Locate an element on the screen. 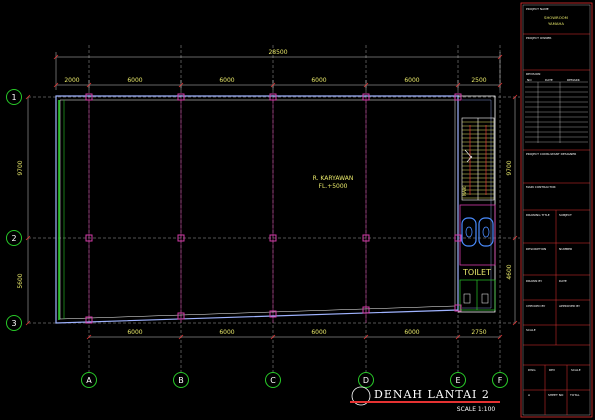 This screenshot has height=420, width=595. grid-col-label: D is located at coordinates (366, 380).